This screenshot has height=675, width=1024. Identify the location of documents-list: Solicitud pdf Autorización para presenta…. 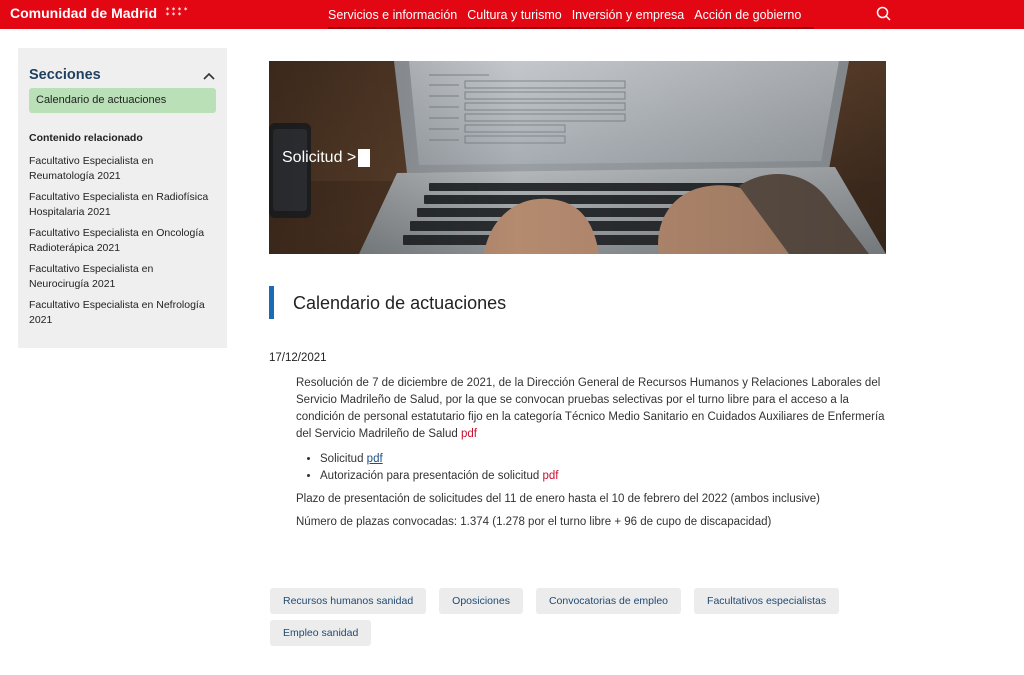
(603, 468).